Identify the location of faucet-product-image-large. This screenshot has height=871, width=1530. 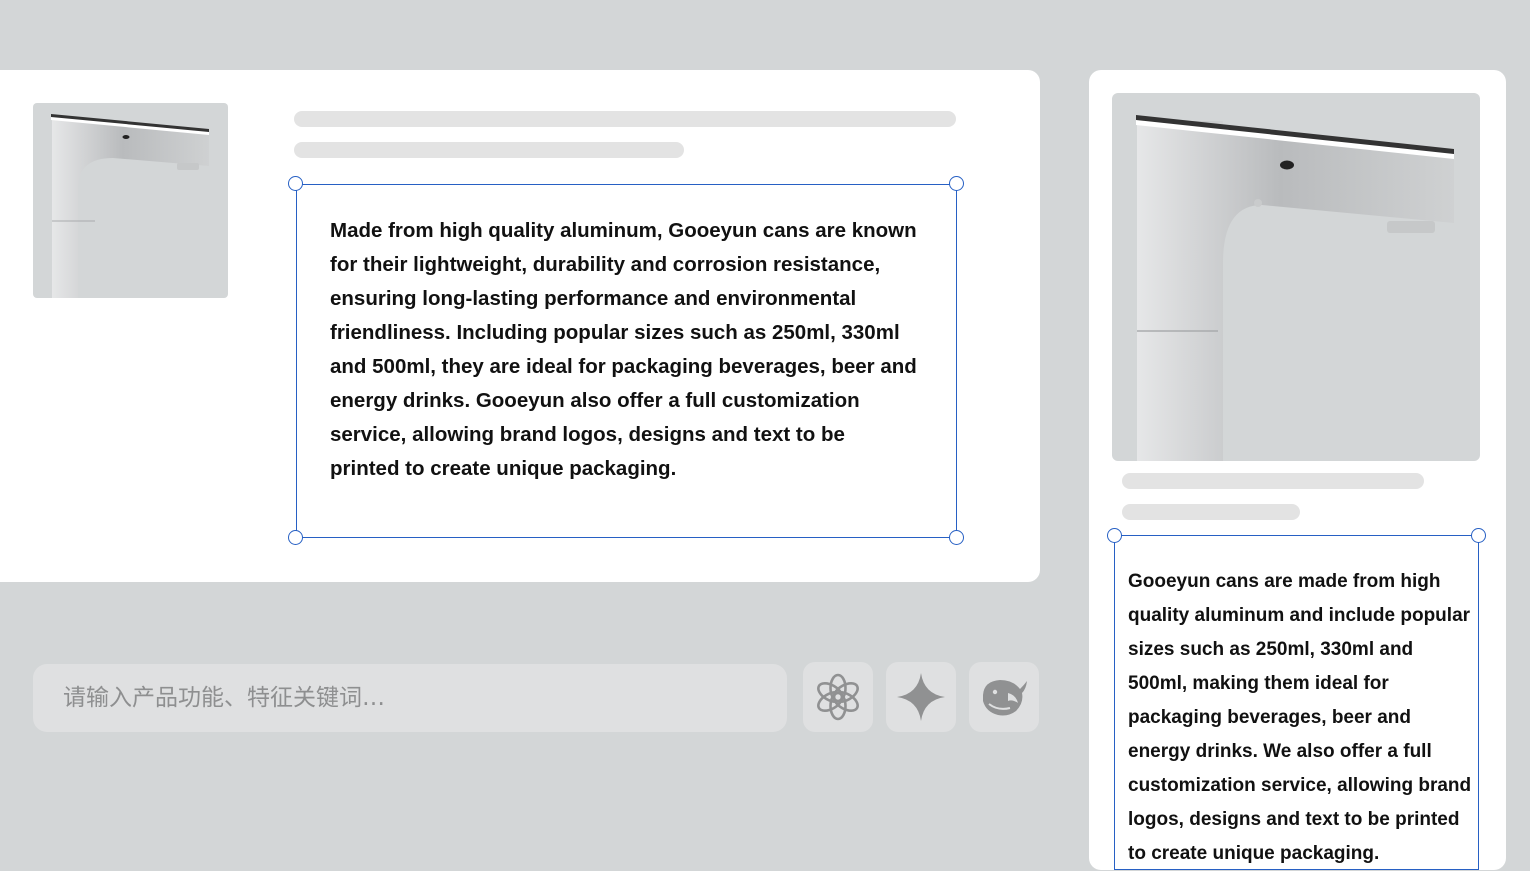
(1296, 277).